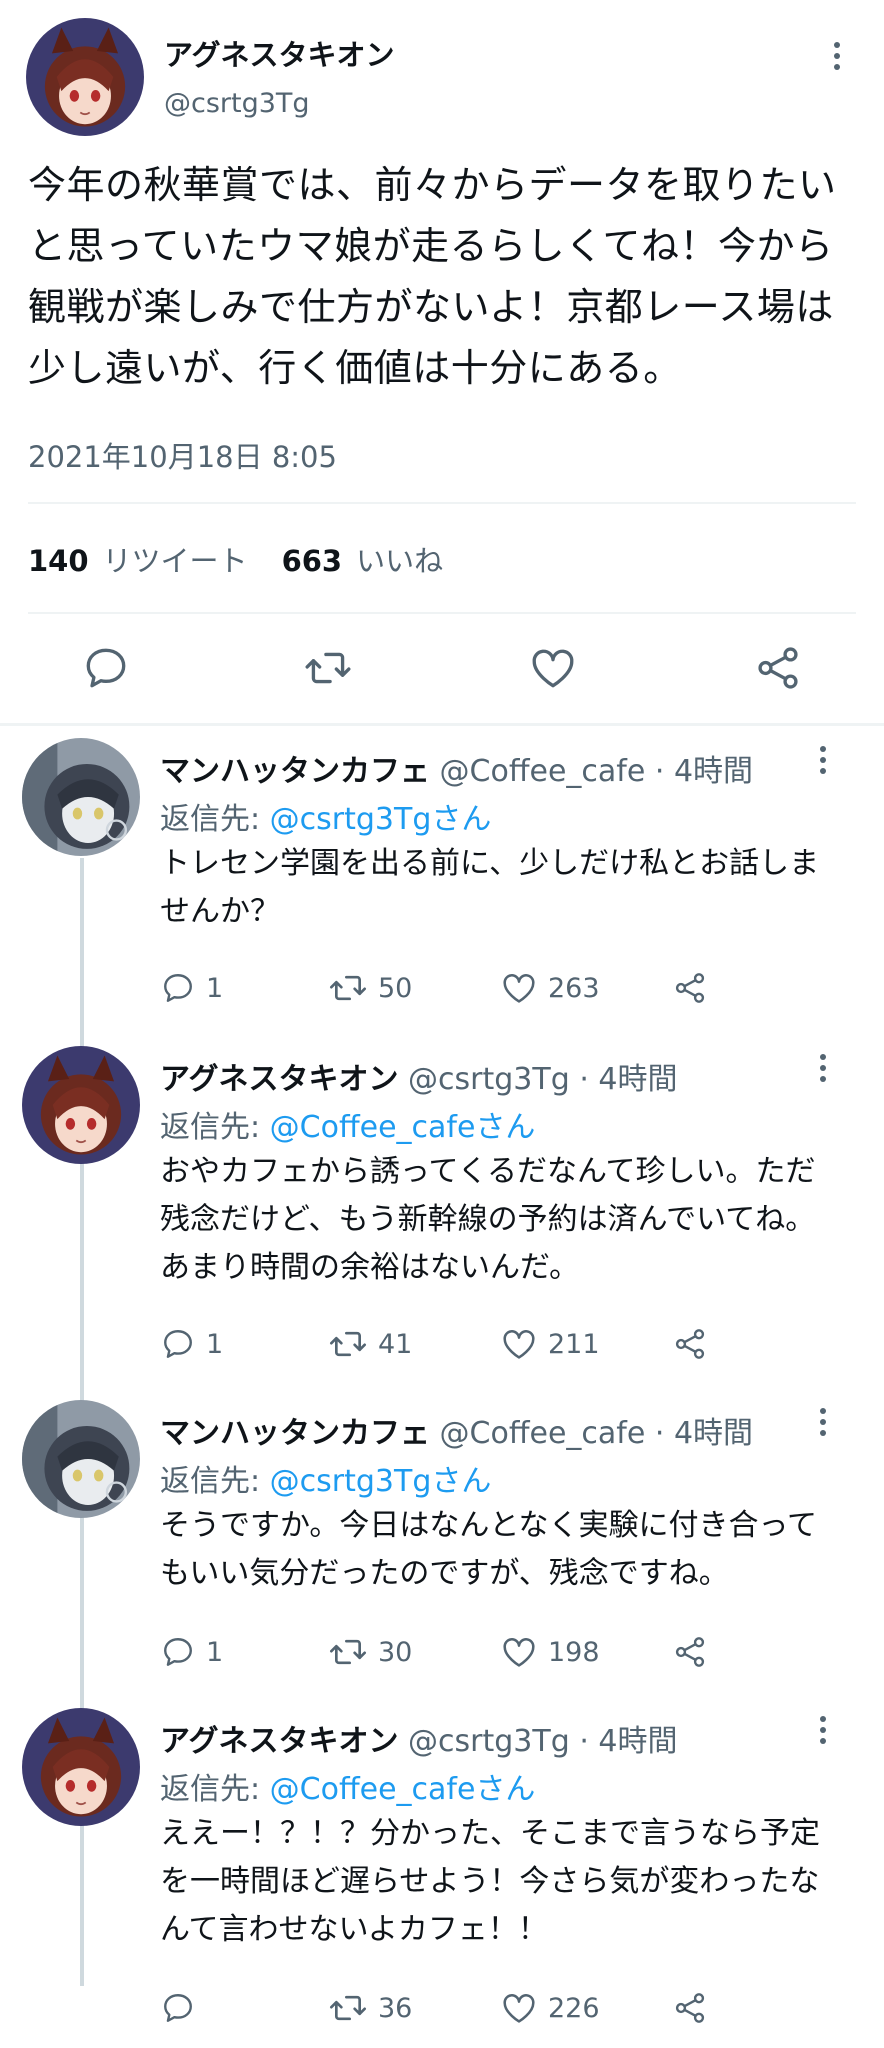 Image resolution: width=884 pixels, height=2048 pixels. I want to click on reply-header: マンハッタンカフェ @Coffee_cafe · 4時間, so click(456, 1430).